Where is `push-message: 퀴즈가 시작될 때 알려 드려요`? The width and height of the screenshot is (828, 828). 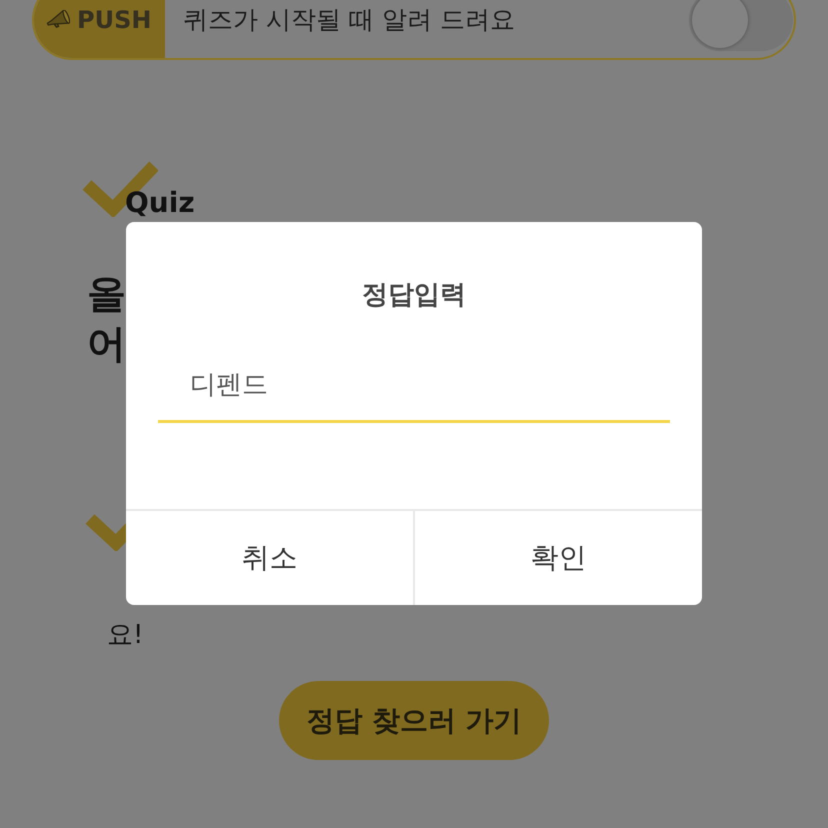 push-message: 퀴즈가 시작될 때 알려 드려요 is located at coordinates (349, 20).